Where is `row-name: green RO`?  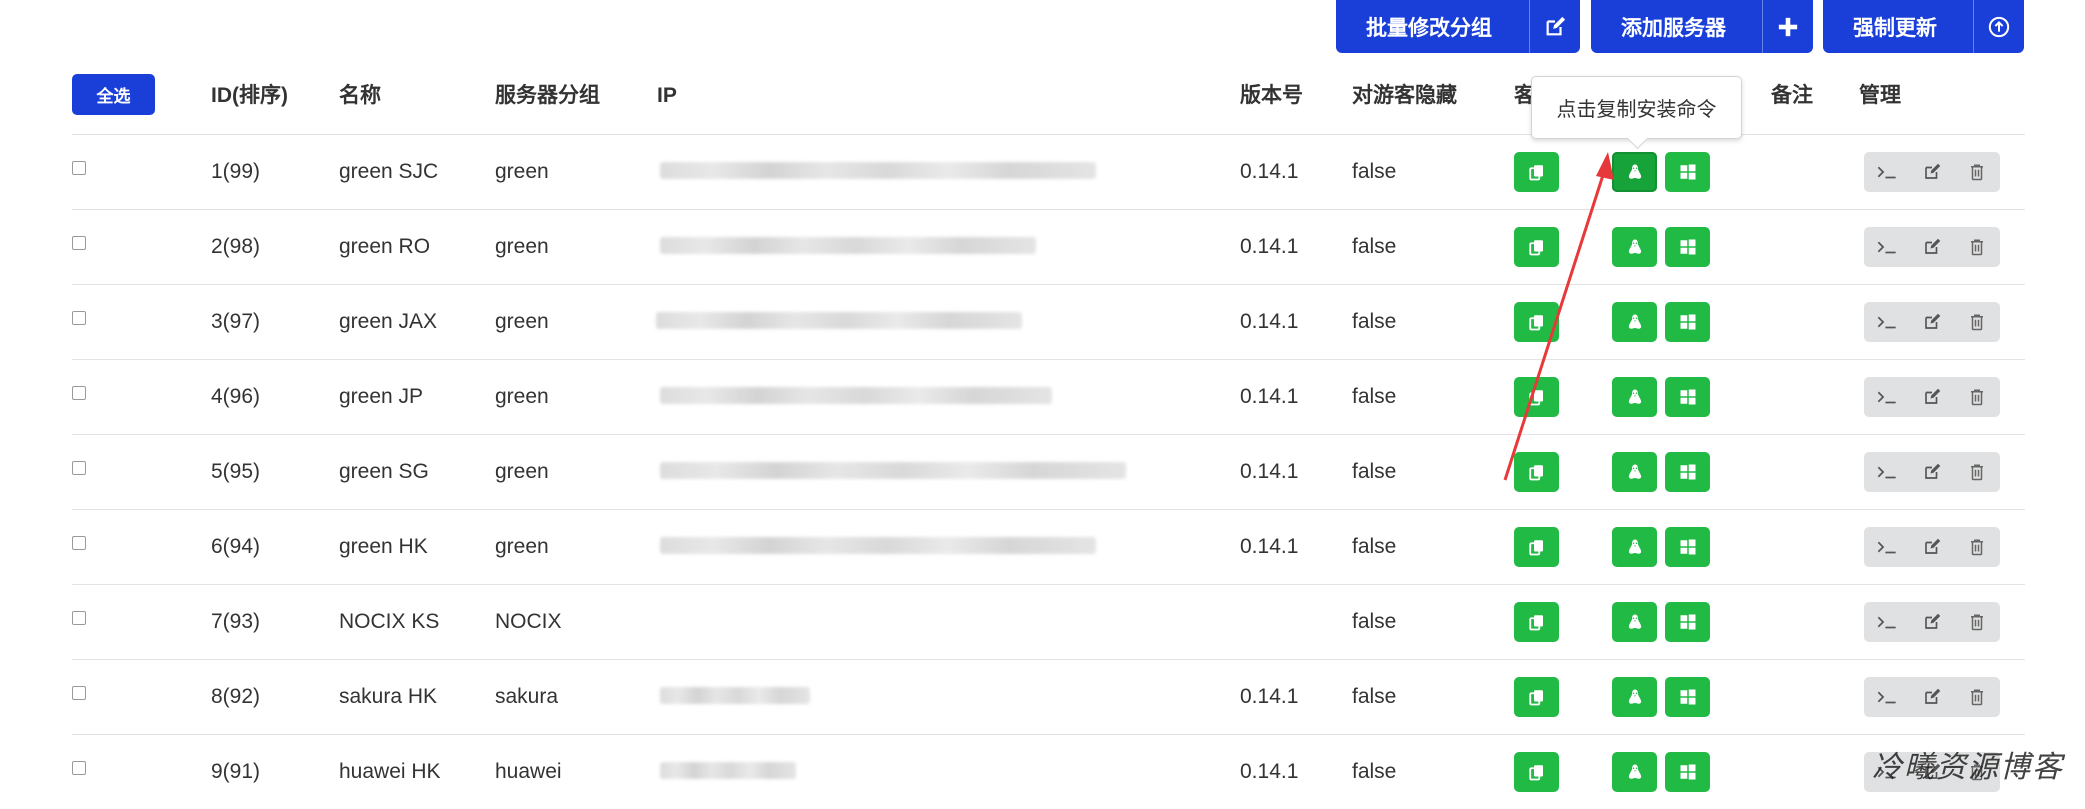
row-name: green RO is located at coordinates (385, 246).